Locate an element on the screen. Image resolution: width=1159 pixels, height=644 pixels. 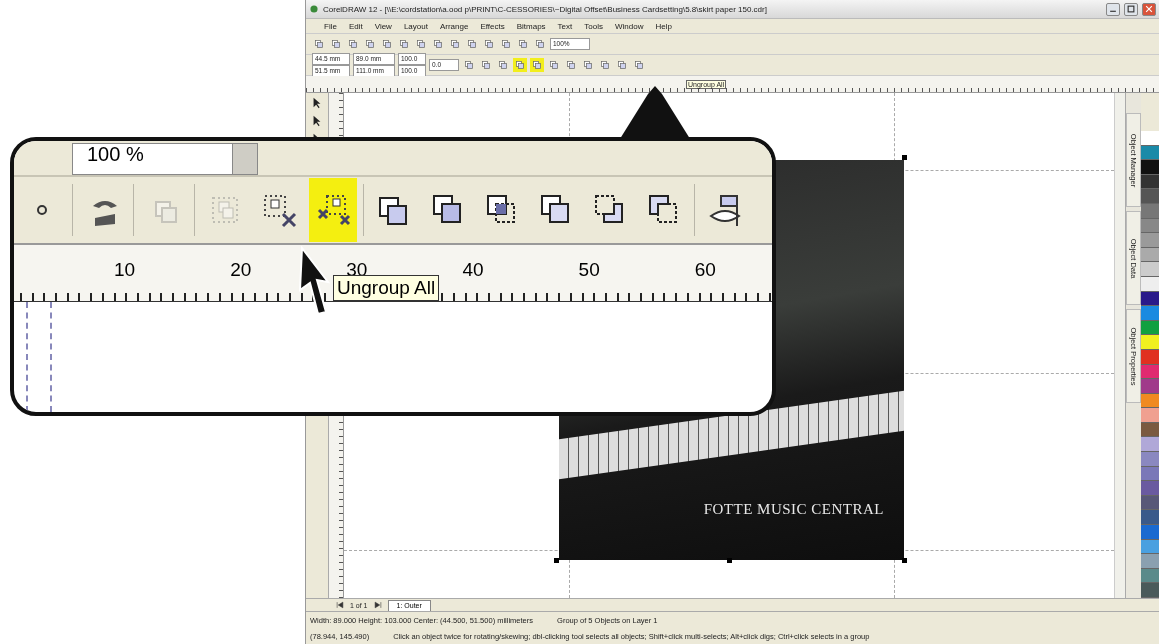
circle-icon is located at coordinates (42, 210).